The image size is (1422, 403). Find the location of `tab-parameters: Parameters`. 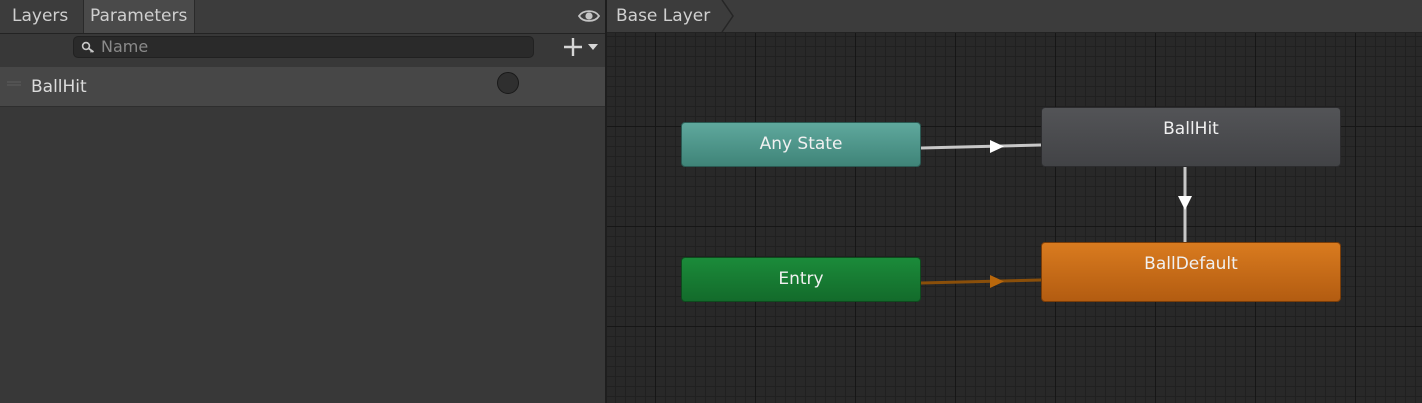

tab-parameters: Parameters is located at coordinates (139, 16).